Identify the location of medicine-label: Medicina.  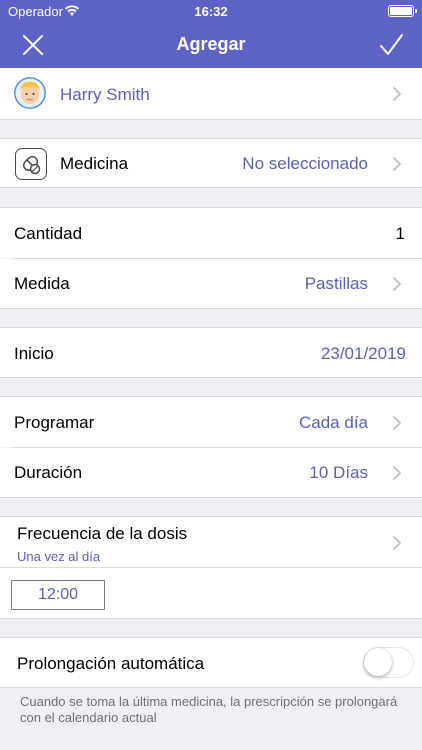
(94, 163).